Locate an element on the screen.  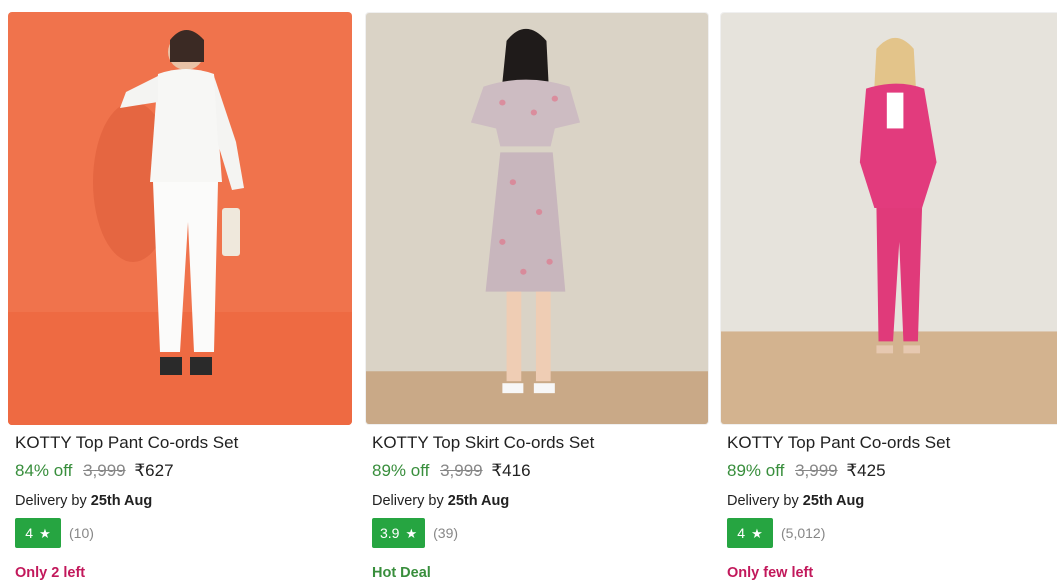
rating-count: (5,012) is located at coordinates (803, 533).